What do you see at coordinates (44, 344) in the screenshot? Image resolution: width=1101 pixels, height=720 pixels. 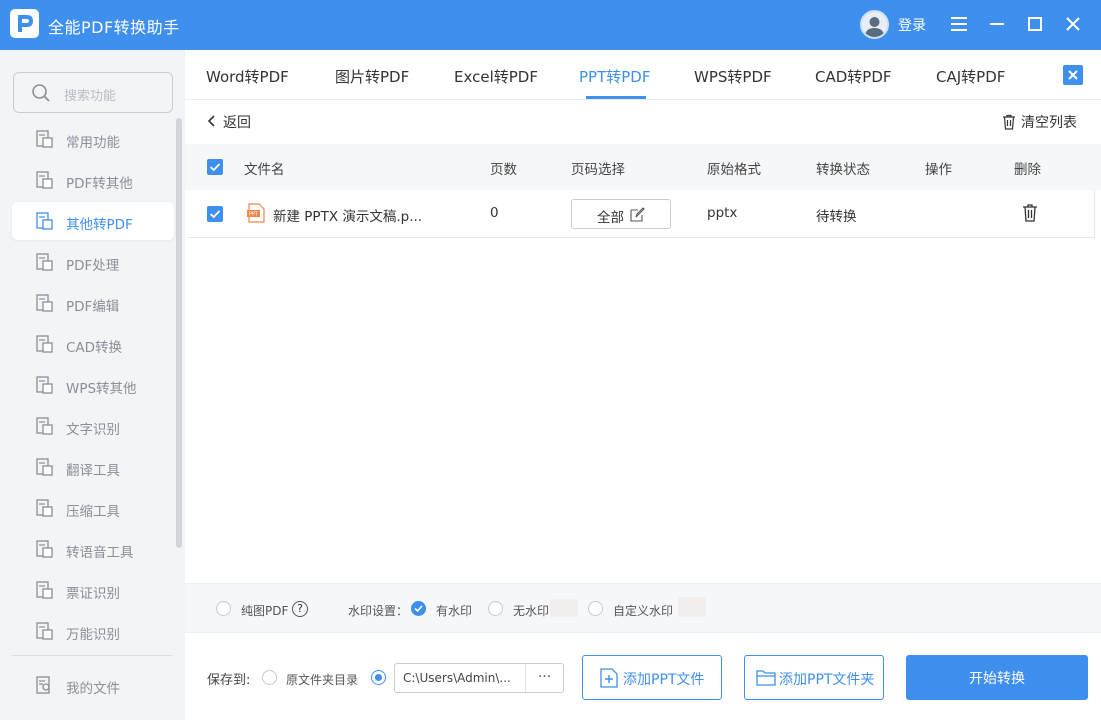 I see `cad-icon` at bounding box center [44, 344].